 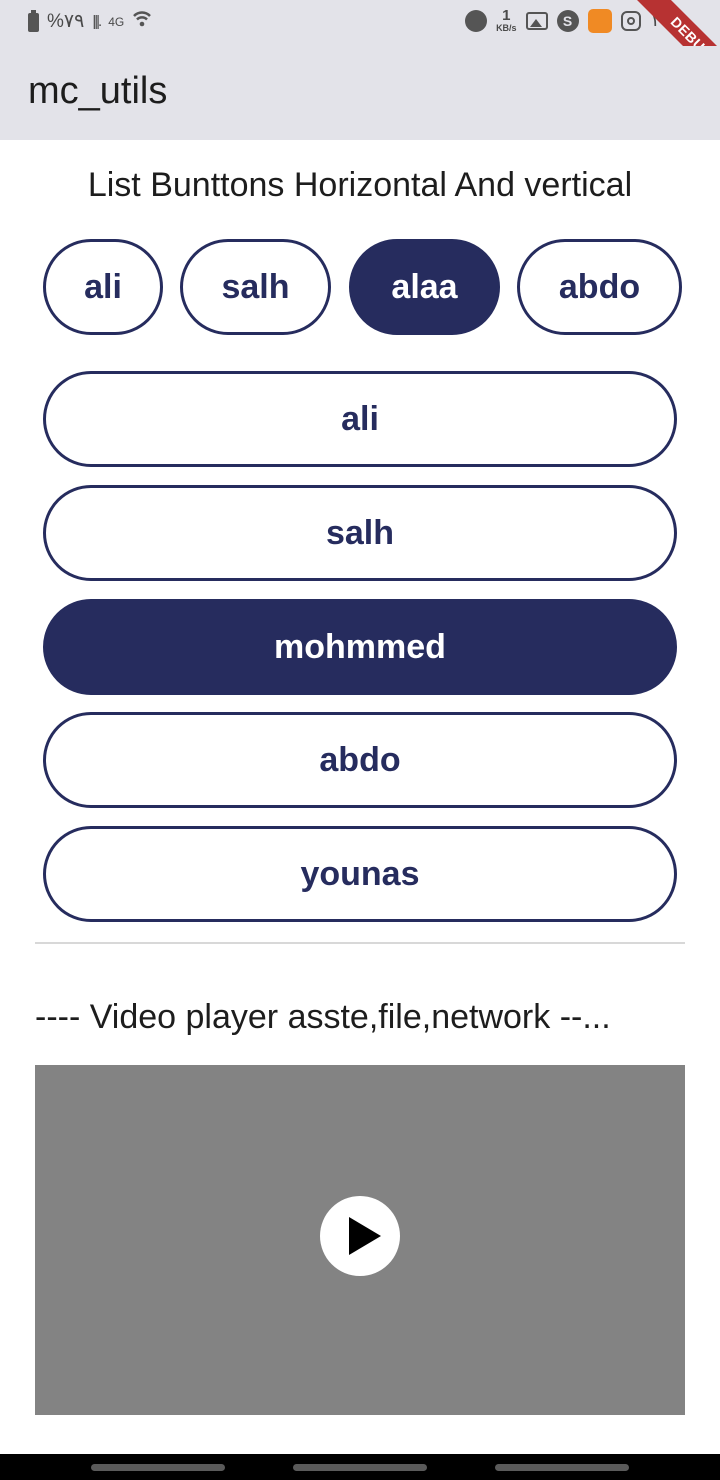 I want to click on speed-unit: KB/s, so click(x=506, y=28).